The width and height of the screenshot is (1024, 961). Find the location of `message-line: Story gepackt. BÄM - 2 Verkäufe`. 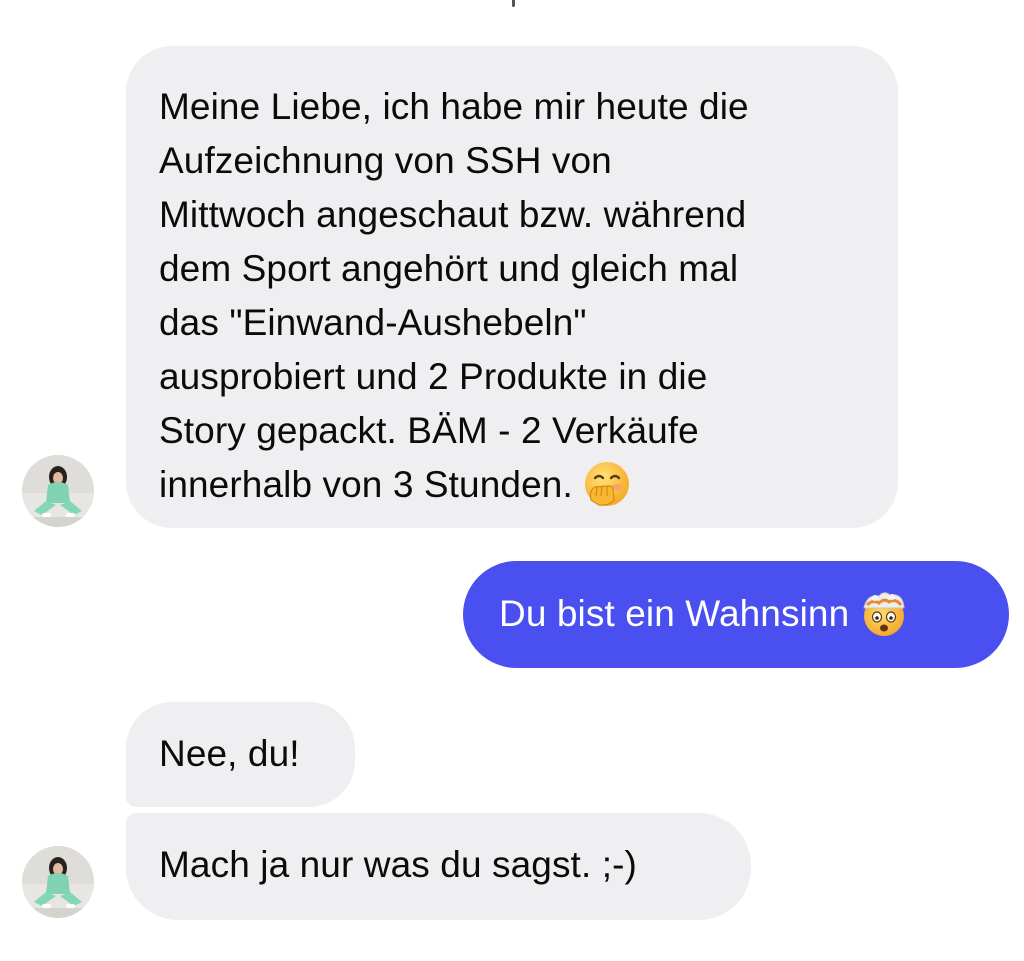

message-line: Story gepackt. BÄM - 2 Verkäufe is located at coordinates (429, 430).